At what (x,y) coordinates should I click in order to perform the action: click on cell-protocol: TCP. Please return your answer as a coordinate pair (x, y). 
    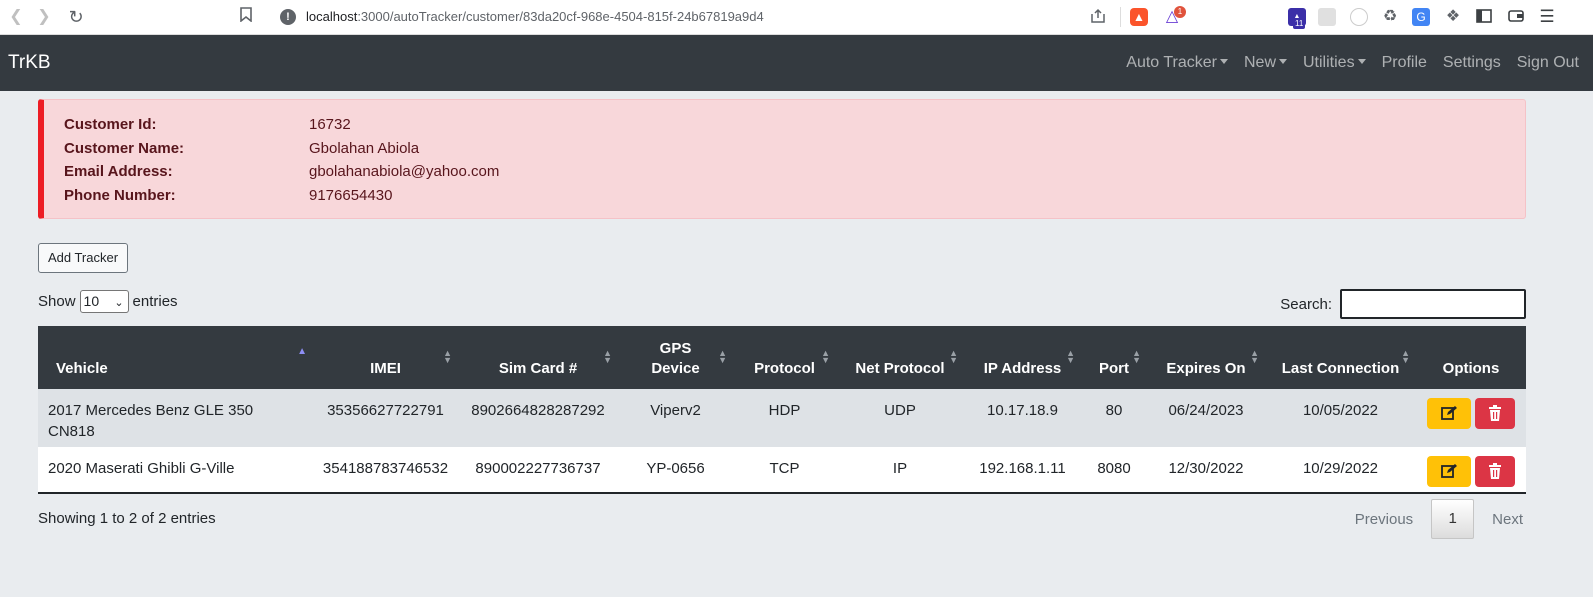
    Looking at the image, I should click on (784, 468).